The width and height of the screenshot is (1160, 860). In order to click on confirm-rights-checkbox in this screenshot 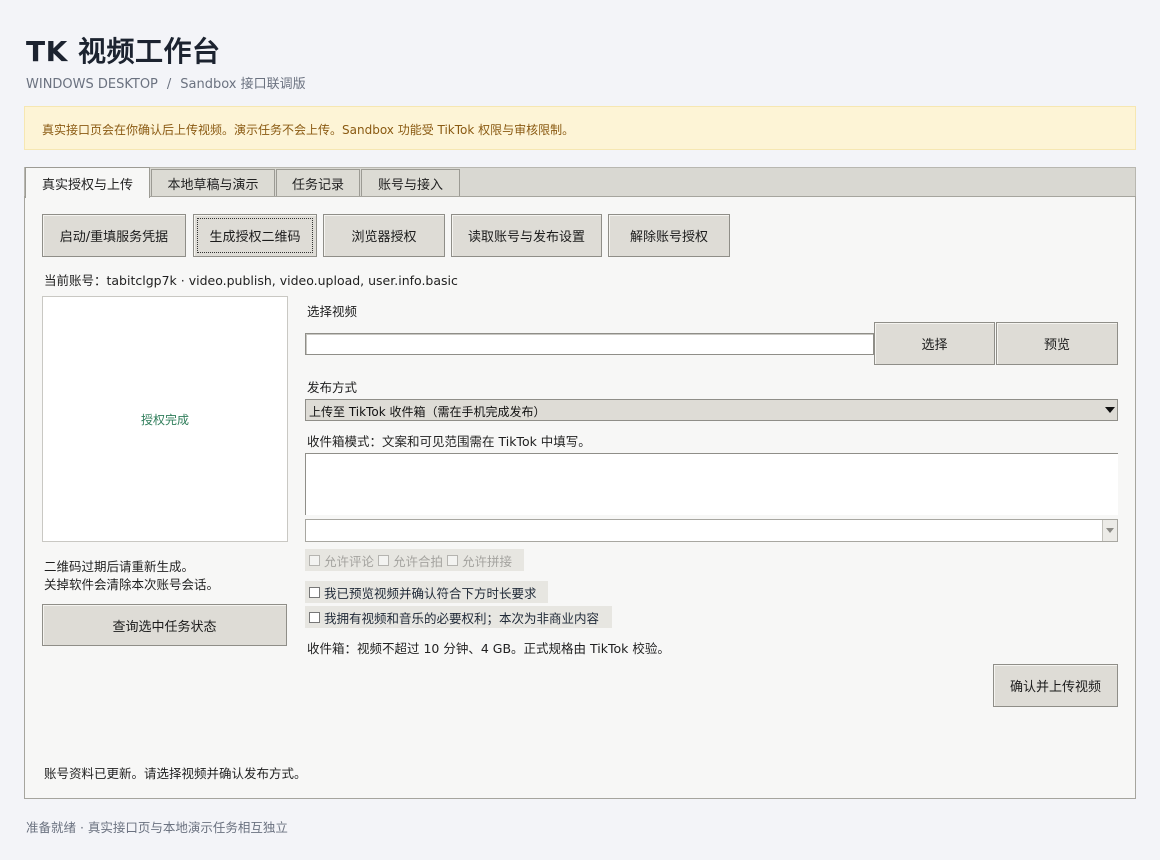, I will do `click(314, 617)`.